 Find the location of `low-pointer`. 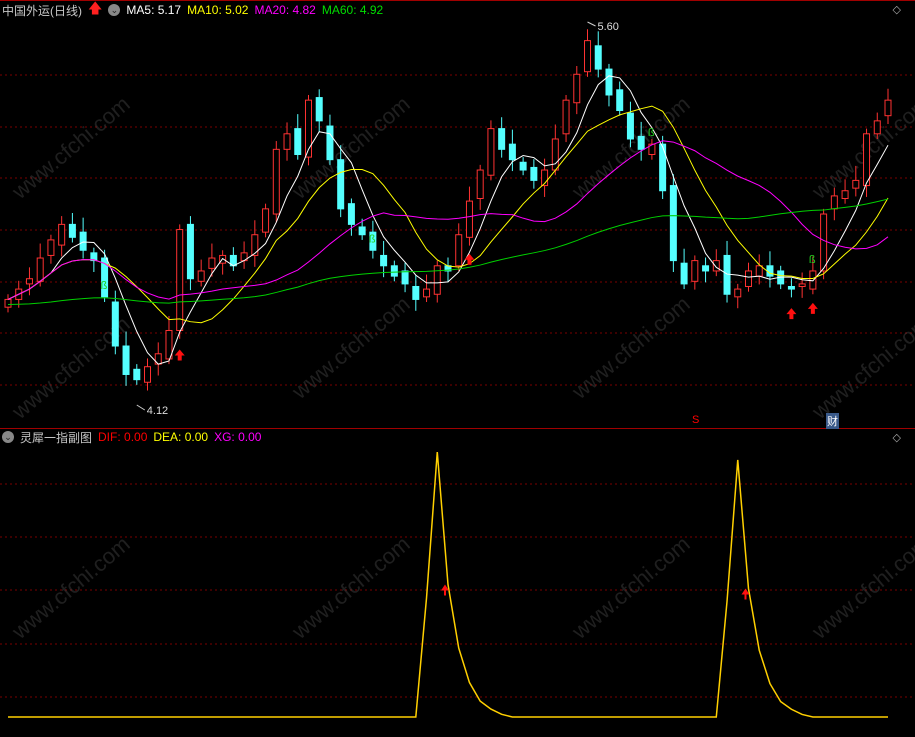

low-pointer is located at coordinates (141, 407).